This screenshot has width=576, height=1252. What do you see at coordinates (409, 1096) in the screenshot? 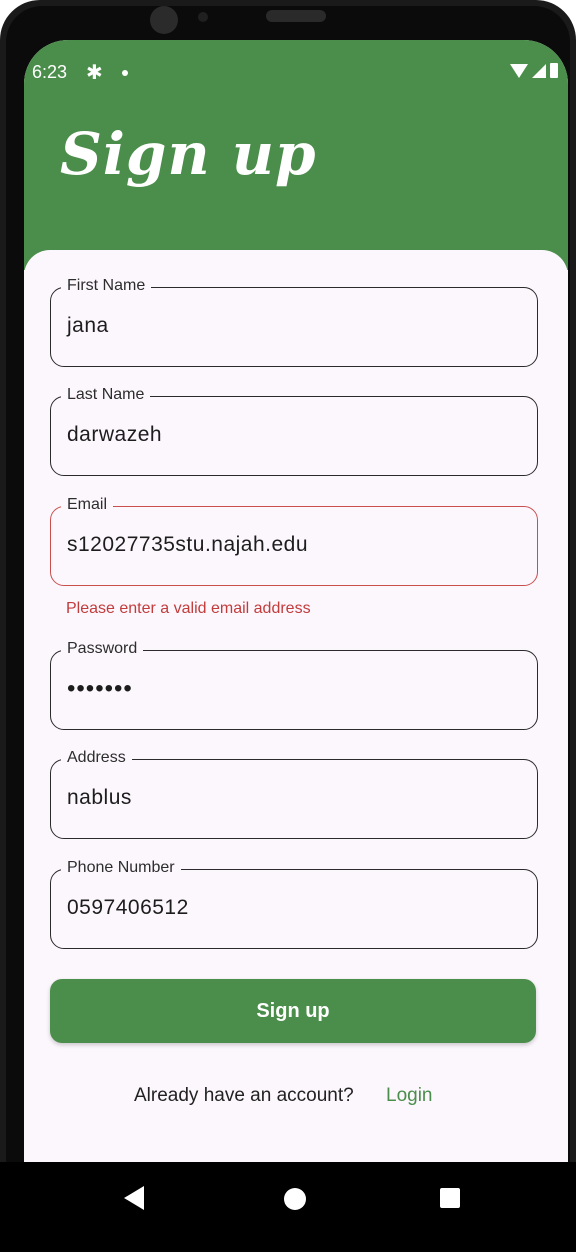
I see `login-link: Login` at bounding box center [409, 1096].